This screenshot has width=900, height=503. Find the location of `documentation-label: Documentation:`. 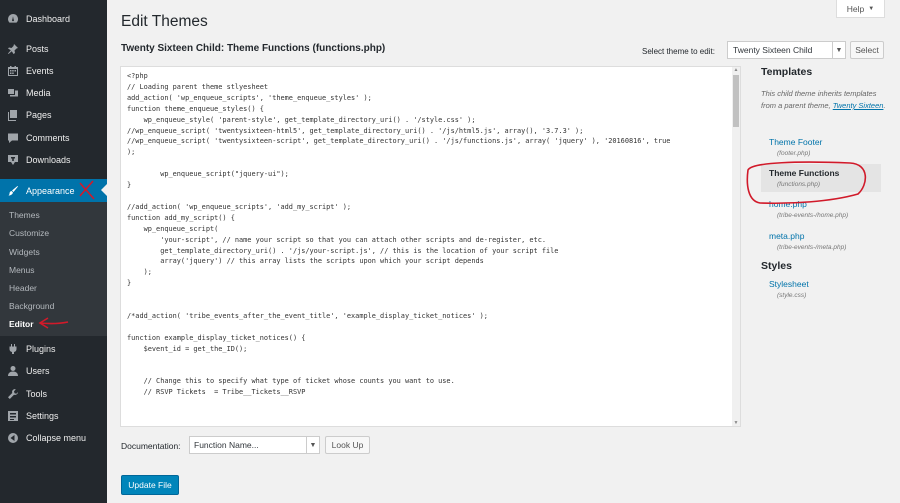

documentation-label: Documentation: is located at coordinates (151, 446).